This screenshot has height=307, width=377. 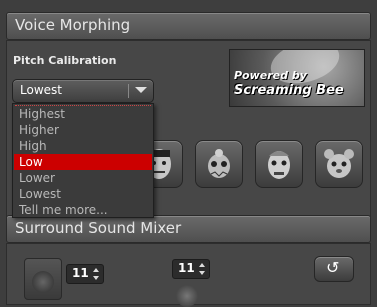 I want to click on combo-separator, so click(x=128, y=91).